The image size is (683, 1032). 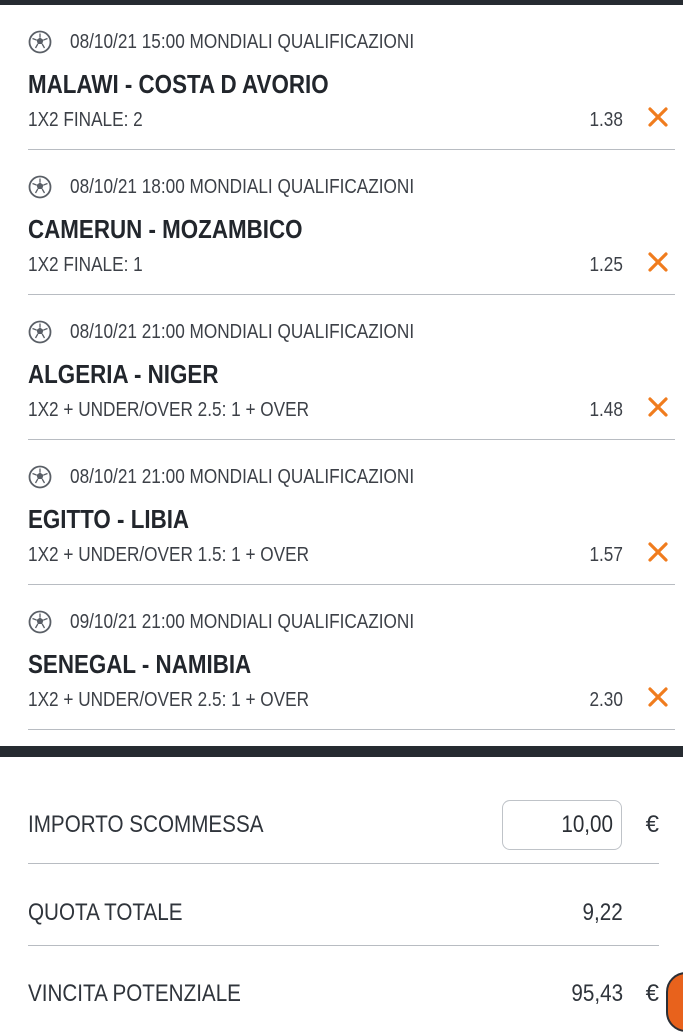 I want to click on event-datetime-competition: 08/10/21 15:00 MONDIALI QUALIFICAZIONI, so click(x=242, y=41).